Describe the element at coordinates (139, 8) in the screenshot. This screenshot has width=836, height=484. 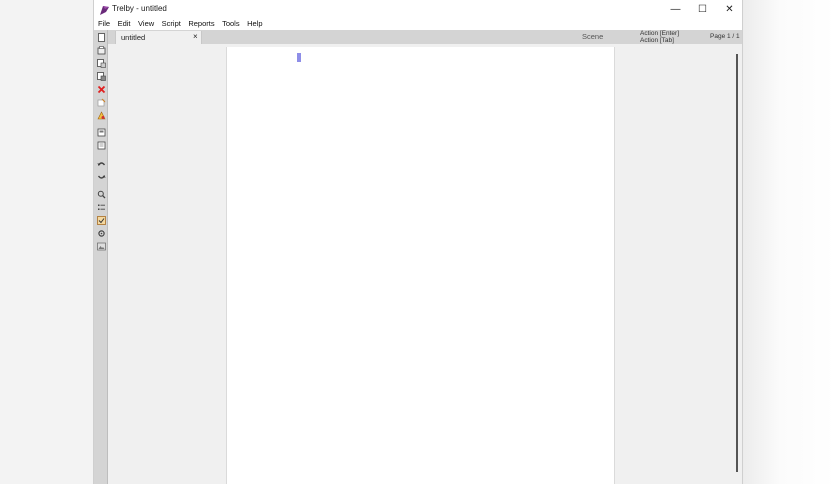
I see `window-title: Trelby - untitled` at that location.